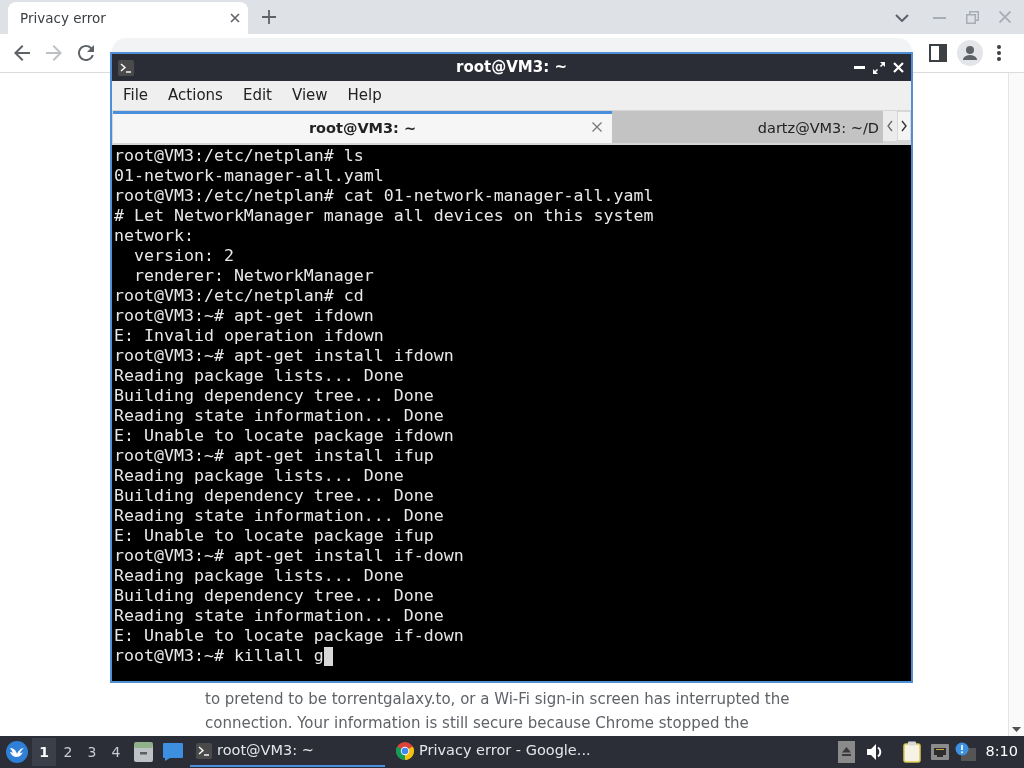 The height and width of the screenshot is (768, 1024). I want to click on terminal-line: 01-network-manager-all.yaml, so click(249, 176).